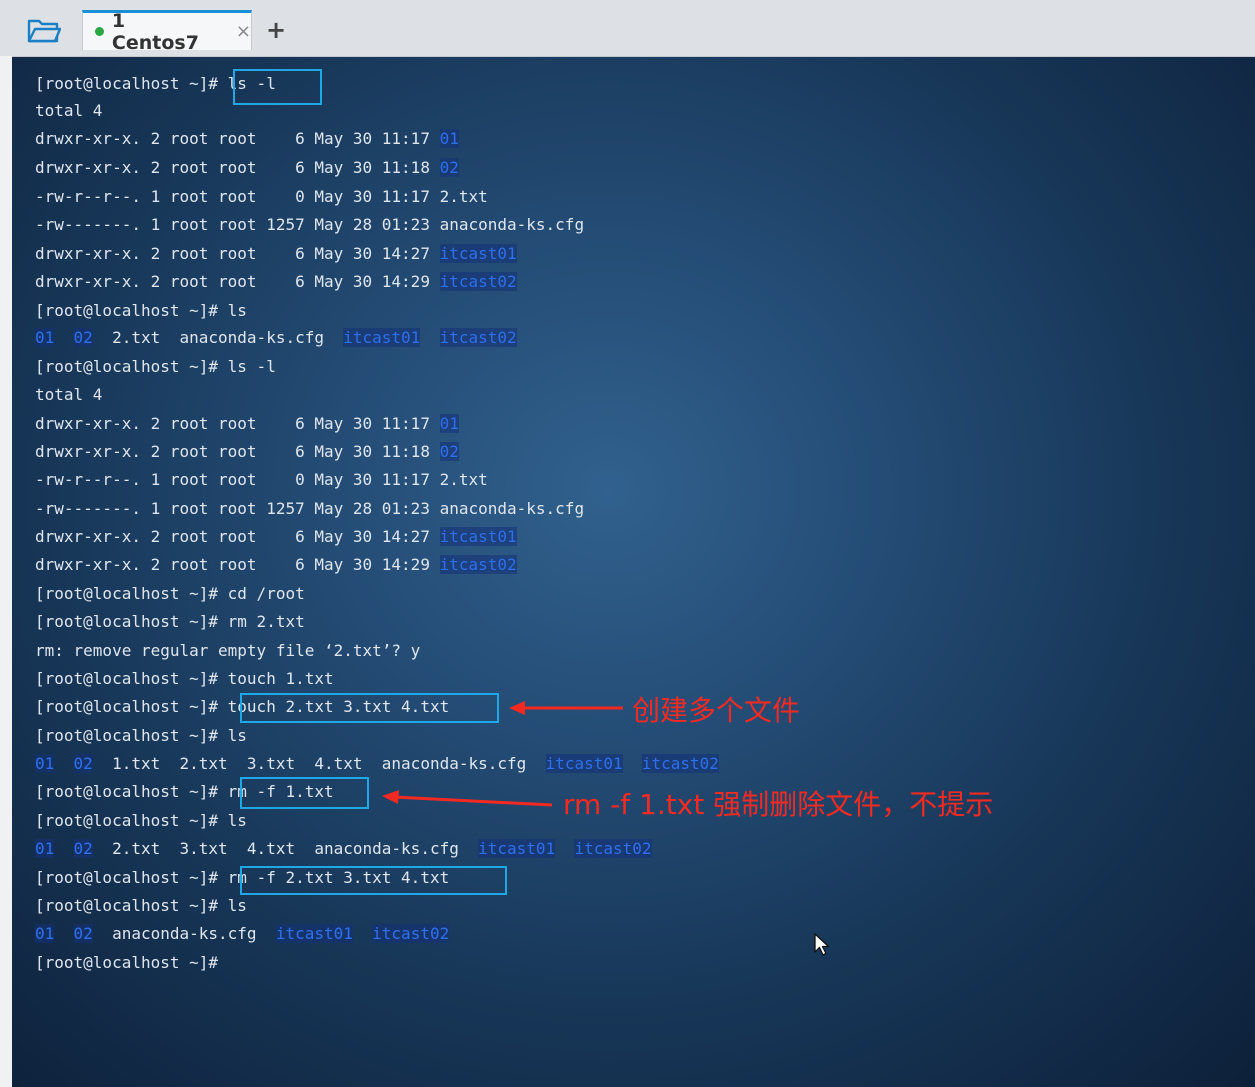  Describe the element at coordinates (369, 708) in the screenshot. I see `highlight-box-touch` at that location.